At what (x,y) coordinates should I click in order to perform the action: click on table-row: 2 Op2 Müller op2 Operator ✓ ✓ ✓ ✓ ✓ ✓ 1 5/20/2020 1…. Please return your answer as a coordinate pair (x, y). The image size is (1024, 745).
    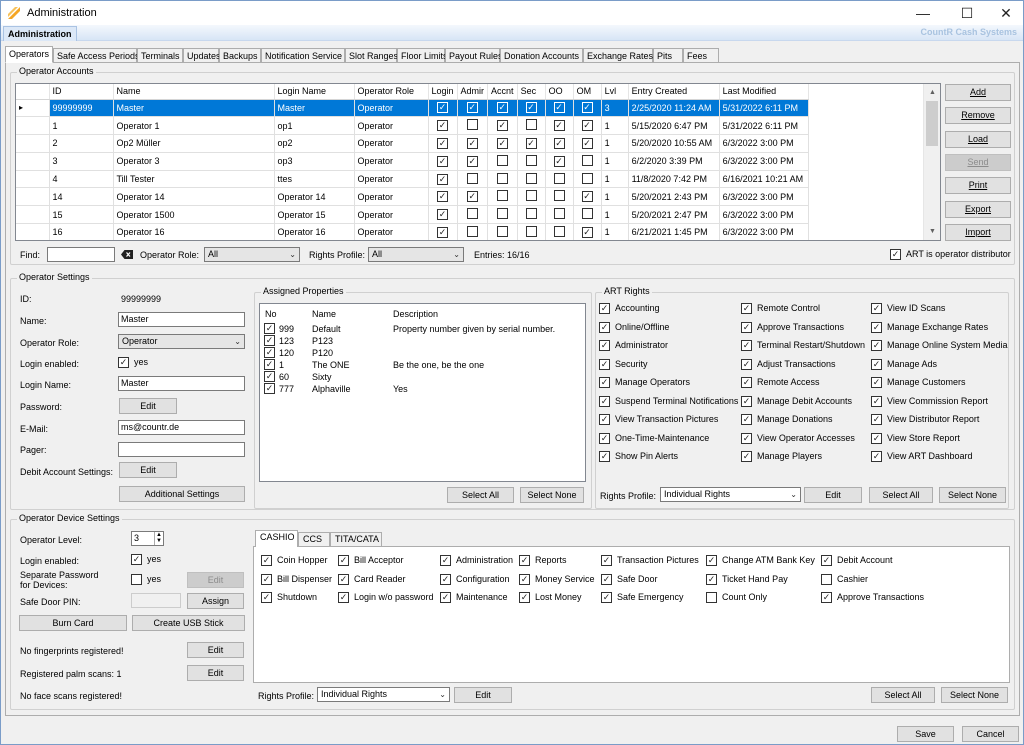
    Looking at the image, I should click on (412, 143).